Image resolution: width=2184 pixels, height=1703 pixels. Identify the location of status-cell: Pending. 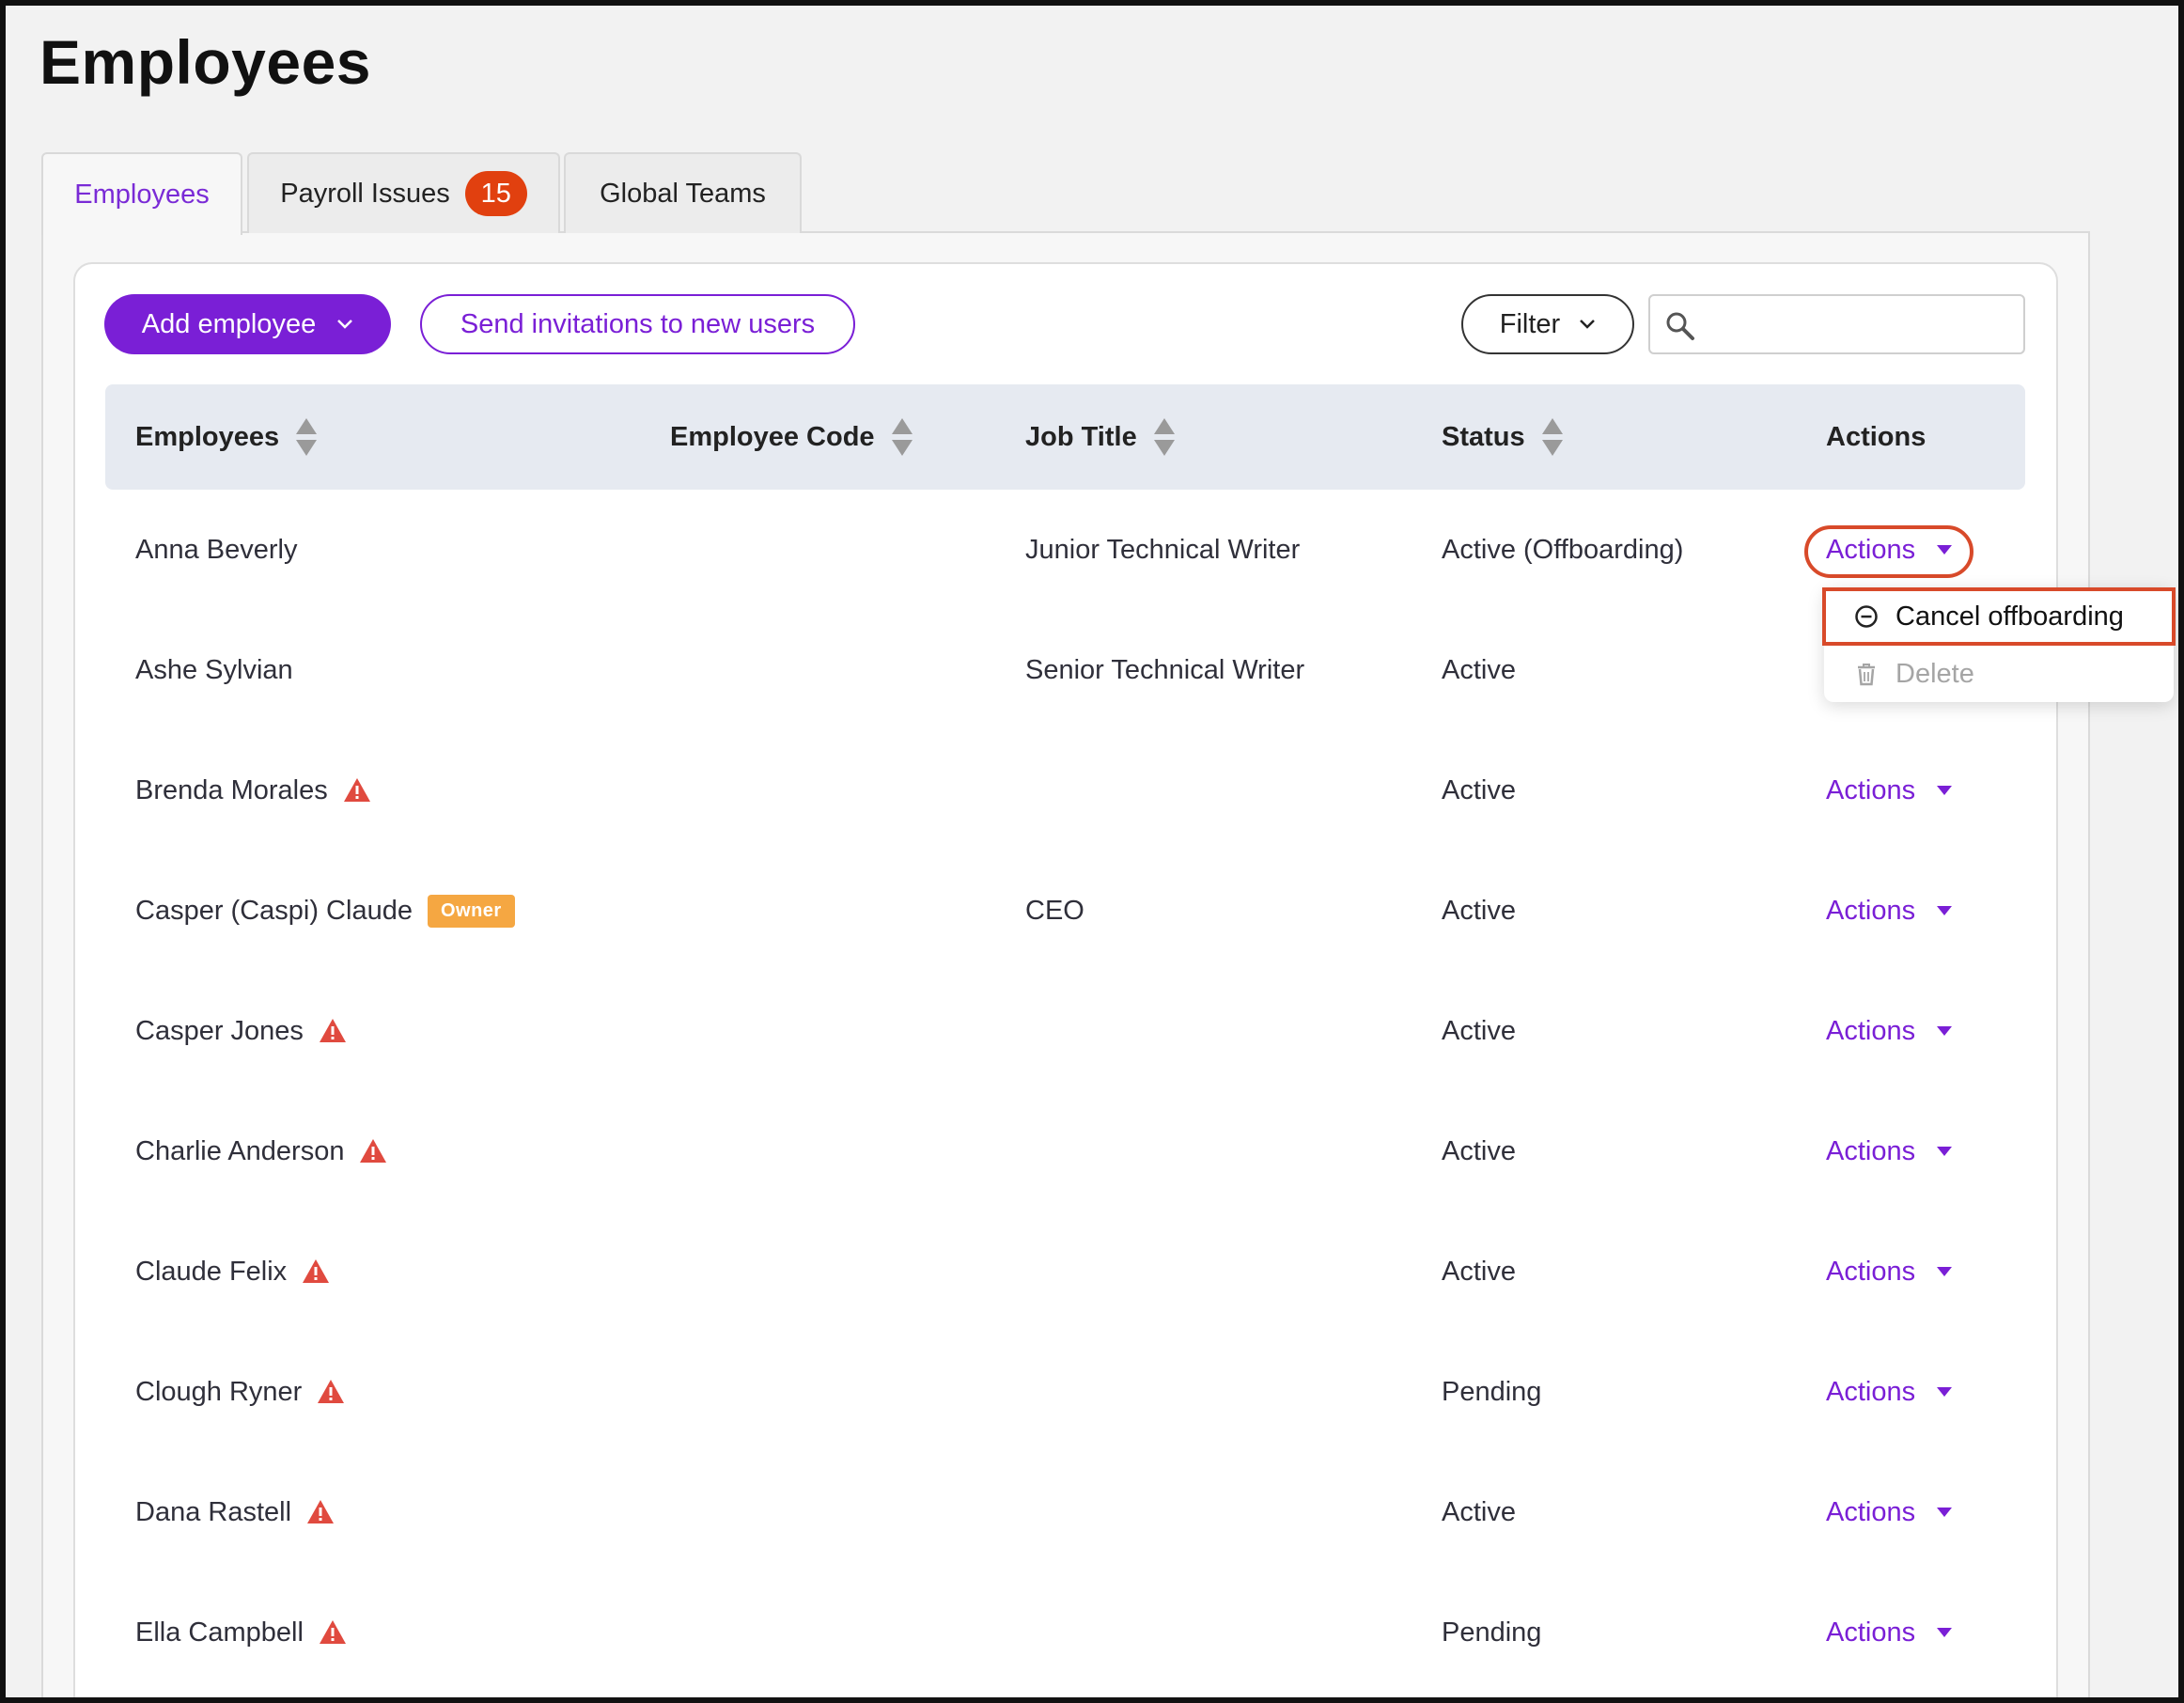
(1492, 1391).